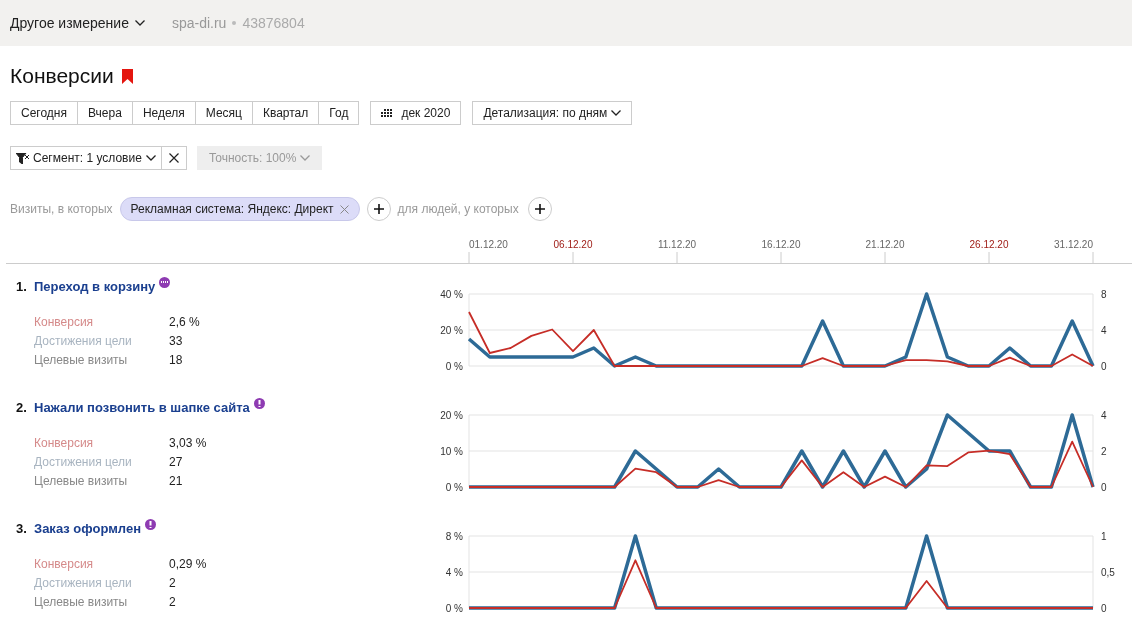  What do you see at coordinates (451, 451) in the screenshot?
I see `y-axis-label: 10 %` at bounding box center [451, 451].